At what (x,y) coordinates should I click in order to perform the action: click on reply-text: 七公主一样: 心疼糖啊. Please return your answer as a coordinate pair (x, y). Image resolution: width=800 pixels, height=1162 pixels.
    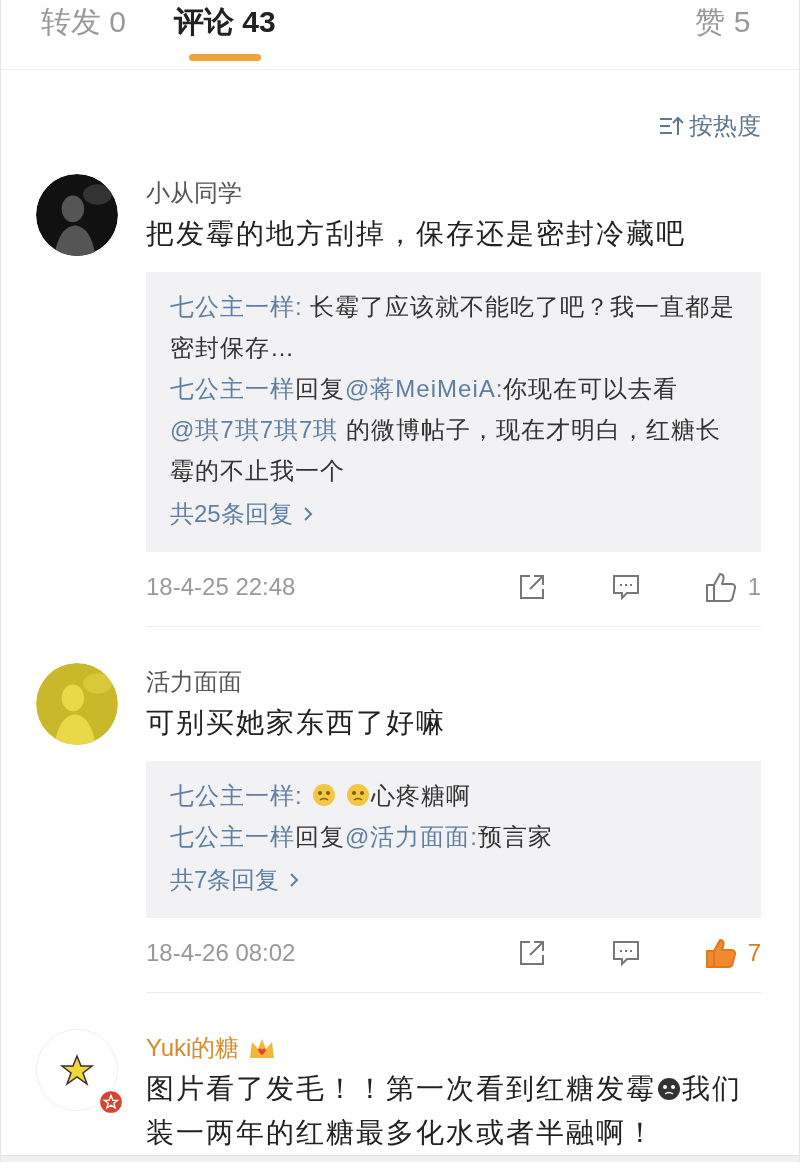
    Looking at the image, I should click on (321, 796).